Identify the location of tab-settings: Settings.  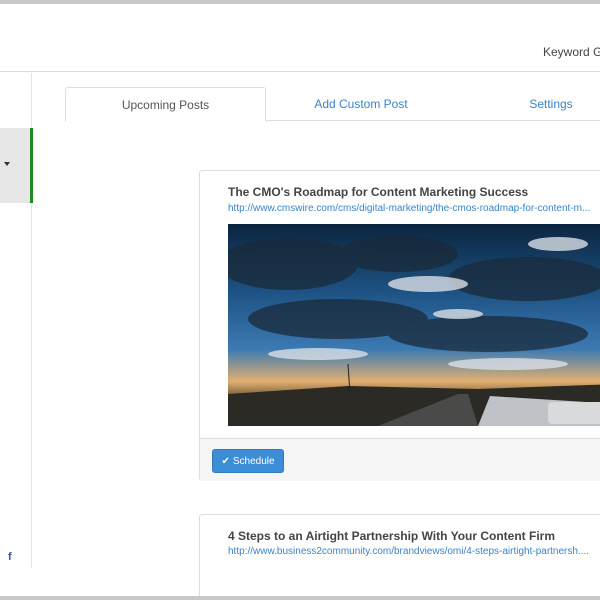
(528, 104).